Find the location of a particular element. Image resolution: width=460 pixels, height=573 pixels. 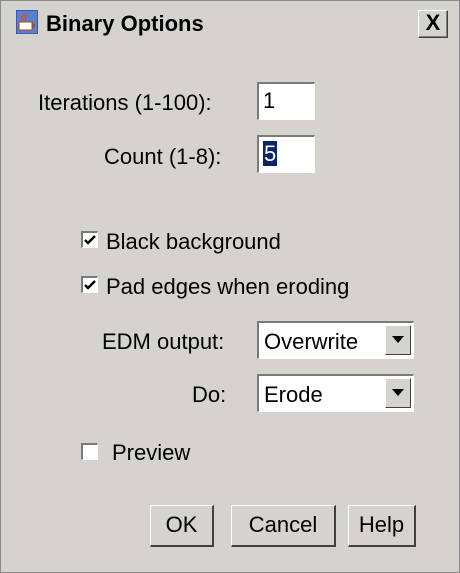

do-dropdown-button is located at coordinates (398, 393).